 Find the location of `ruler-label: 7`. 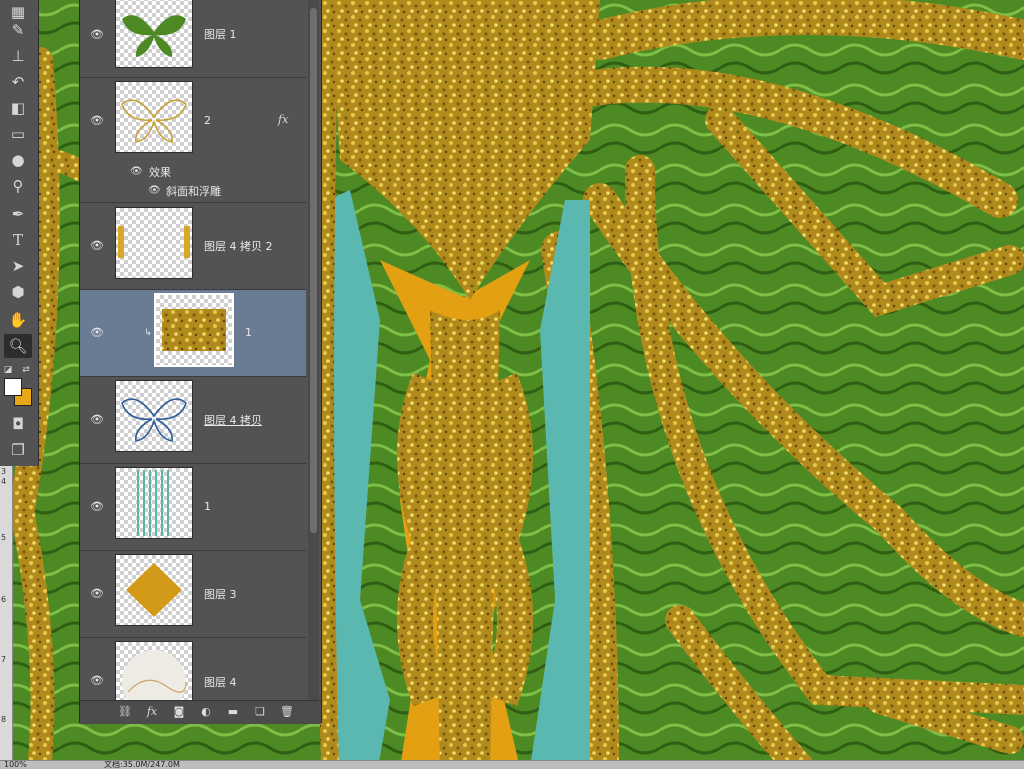

ruler-label: 7 is located at coordinates (4, 659).